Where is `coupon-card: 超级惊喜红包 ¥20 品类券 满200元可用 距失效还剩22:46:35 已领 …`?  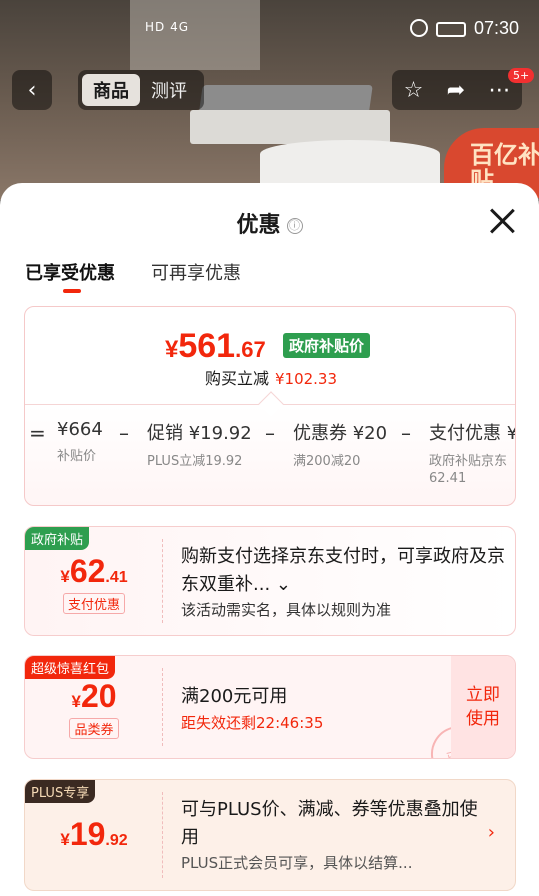
coupon-card: 超级惊喜红包 ¥20 品类券 满200元可用 距失效还剩22:46:35 已领 … is located at coordinates (270, 707).